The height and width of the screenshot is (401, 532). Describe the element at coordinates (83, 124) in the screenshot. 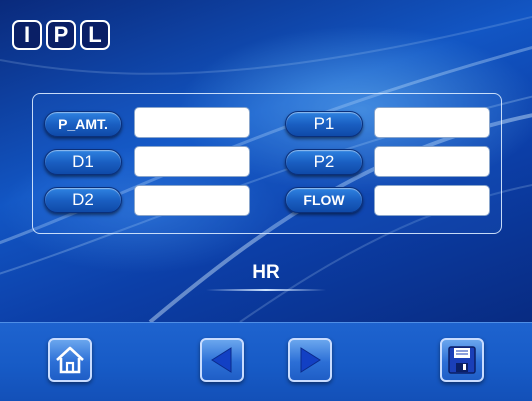

I see `p-amt-button: P_AMT.` at that location.